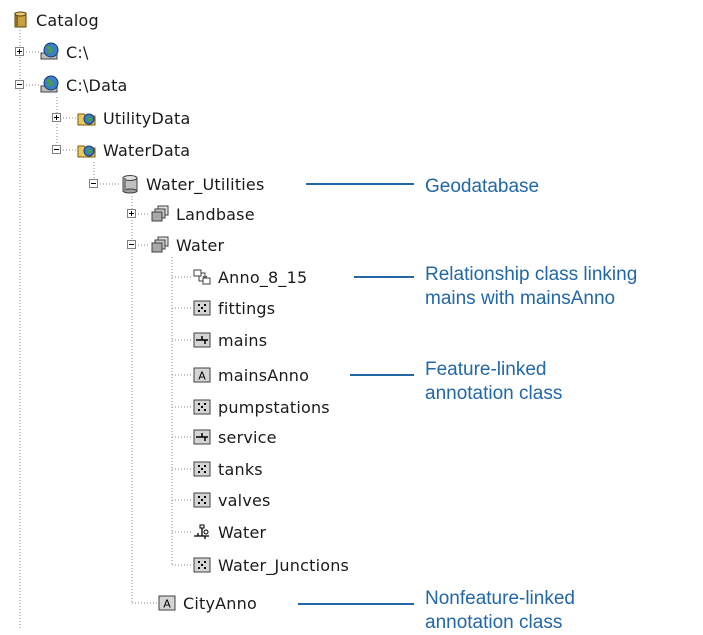 This screenshot has width=703, height=635. I want to click on tree-item-utility-data: UtilityData, so click(133, 118).